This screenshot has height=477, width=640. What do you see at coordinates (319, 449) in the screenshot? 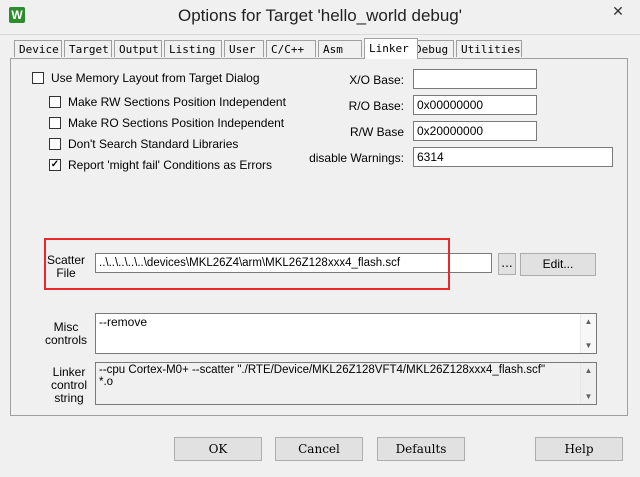
I see `cancel-button: Cancel` at bounding box center [319, 449].